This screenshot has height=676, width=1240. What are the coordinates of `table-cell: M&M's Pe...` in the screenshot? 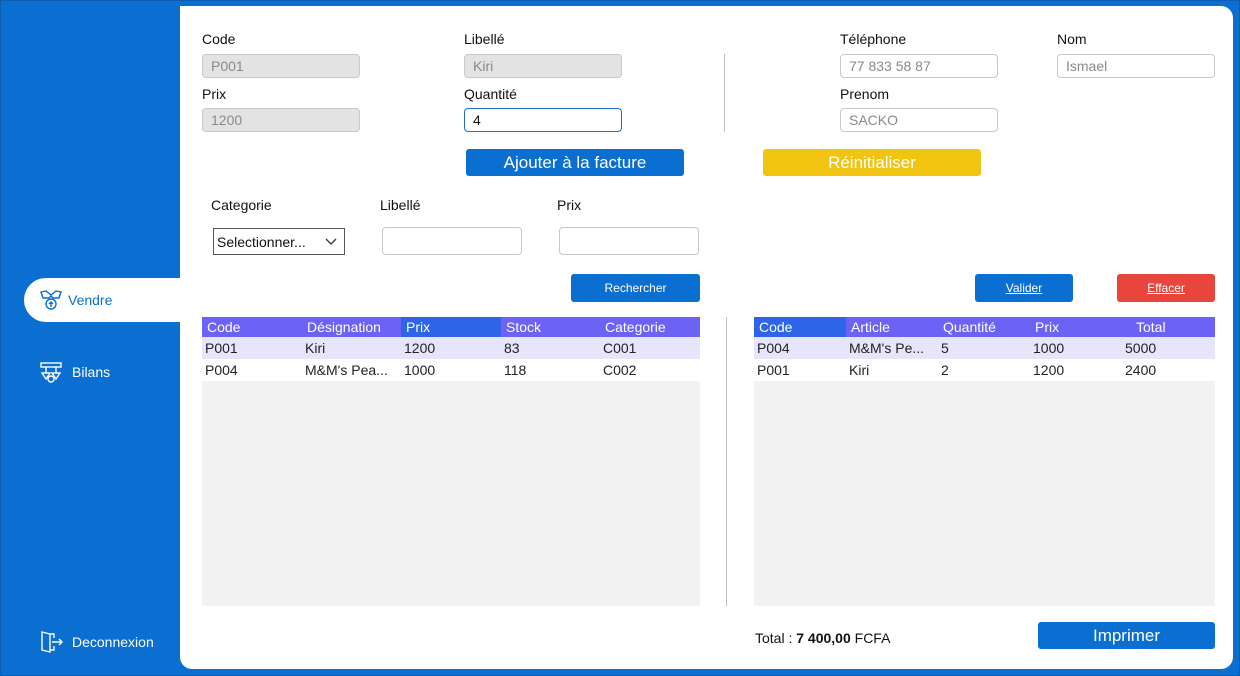 It's located at (887, 348).